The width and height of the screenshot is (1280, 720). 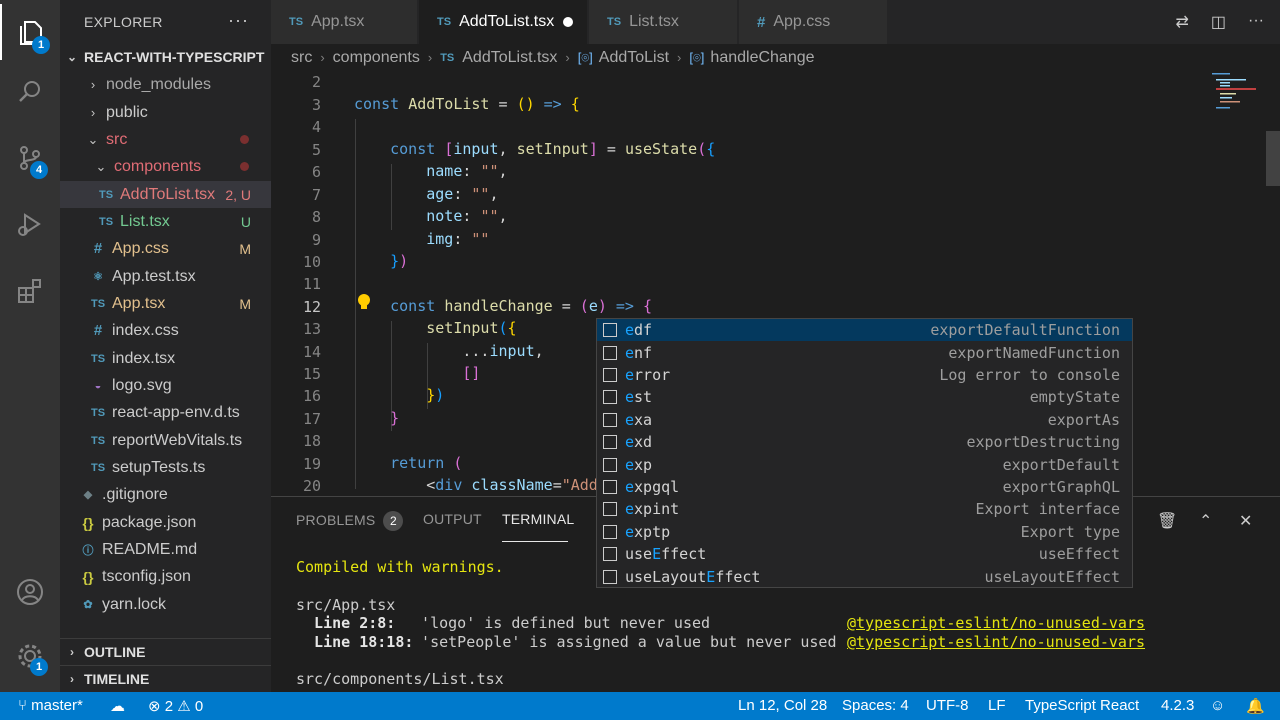 I want to click on branch-icon: ⑂, so click(x=25, y=705).